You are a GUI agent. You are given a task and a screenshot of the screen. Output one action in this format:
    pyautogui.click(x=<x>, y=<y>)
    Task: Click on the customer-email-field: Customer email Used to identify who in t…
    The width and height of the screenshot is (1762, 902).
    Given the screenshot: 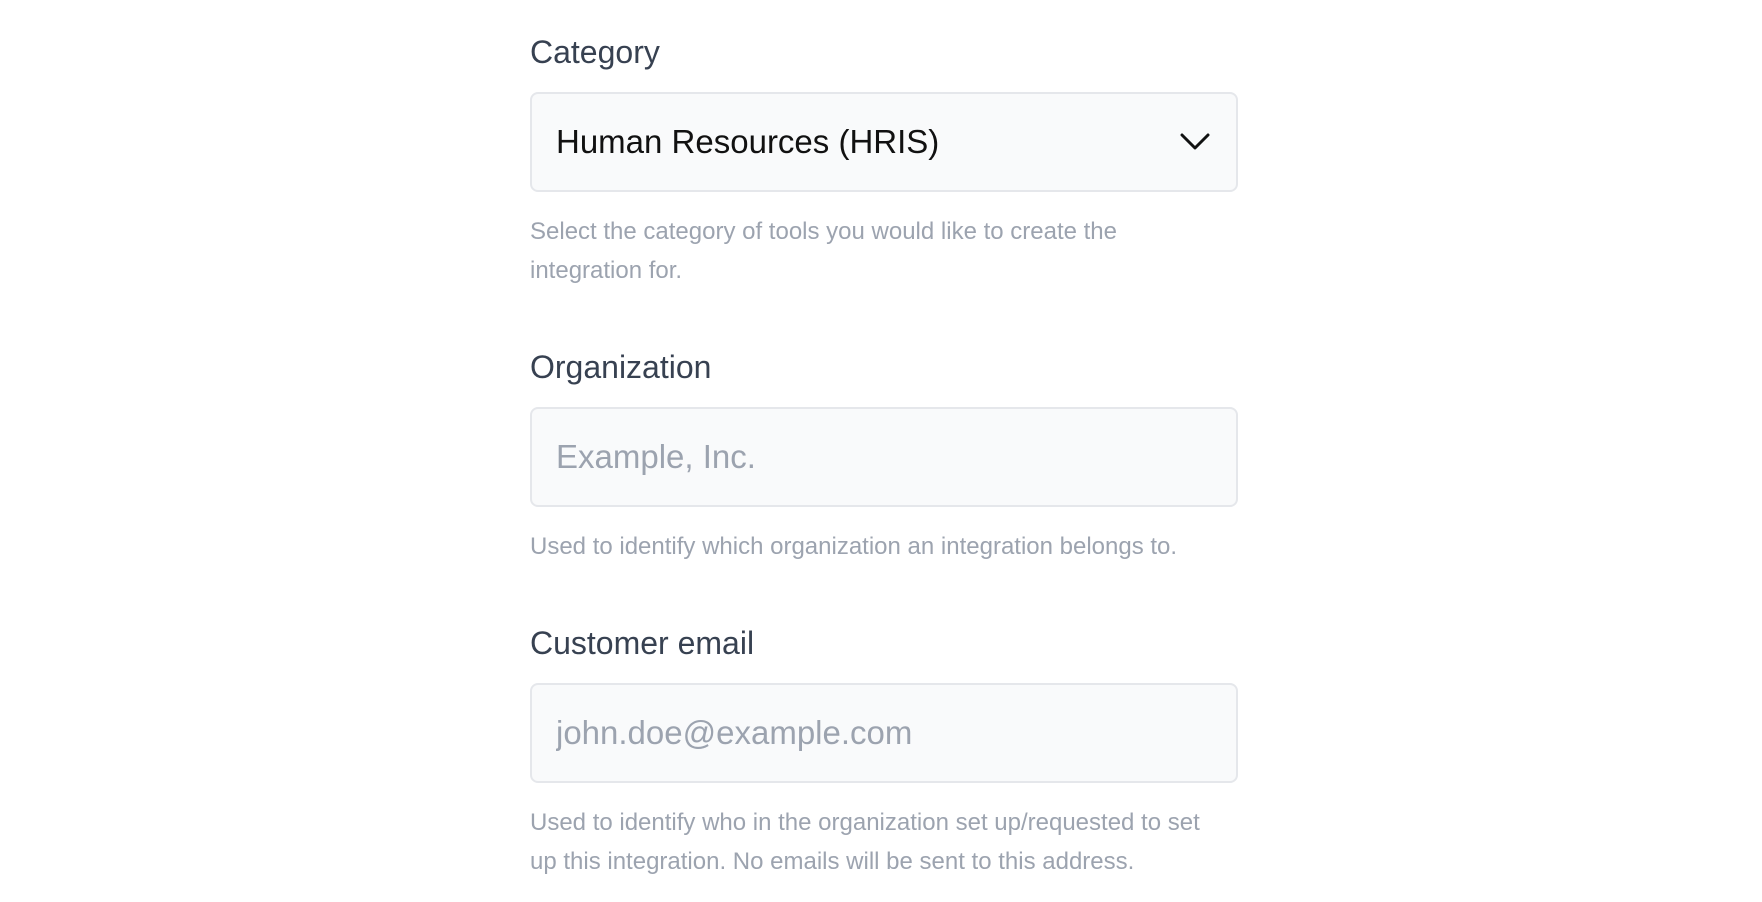 What is the action you would take?
    pyautogui.click(x=884, y=752)
    